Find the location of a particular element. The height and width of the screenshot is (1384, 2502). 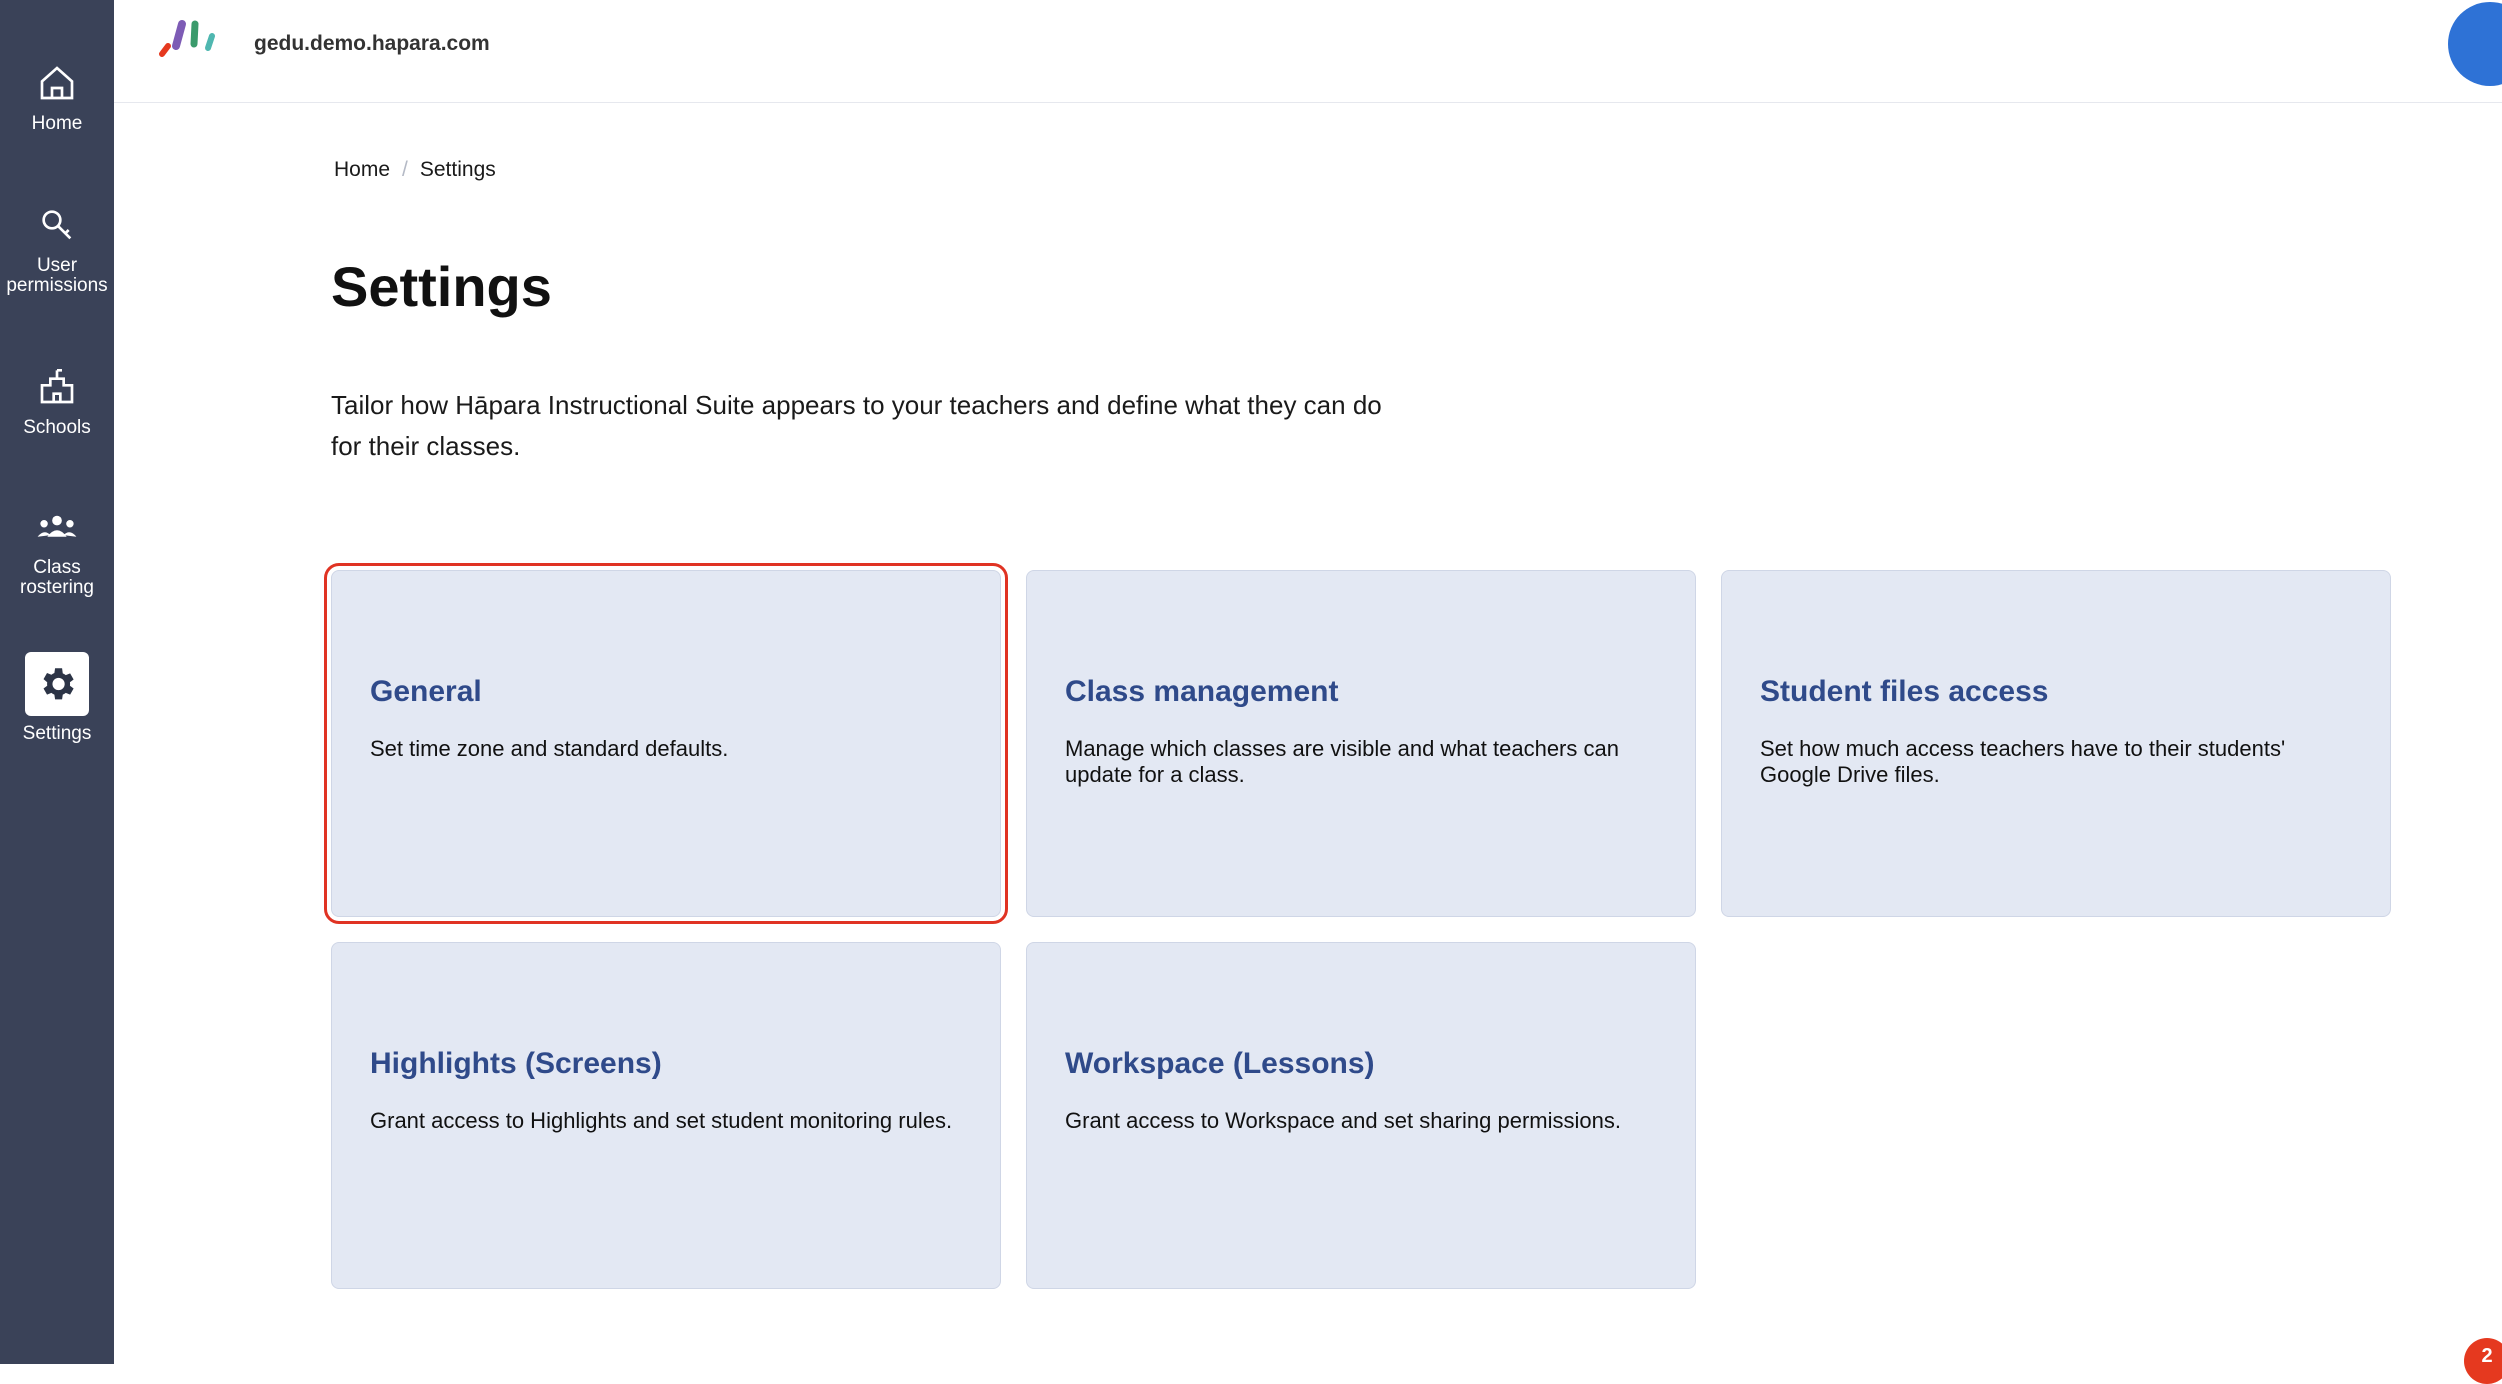

sidebar-item-settings: Settings is located at coordinates (57, 698).